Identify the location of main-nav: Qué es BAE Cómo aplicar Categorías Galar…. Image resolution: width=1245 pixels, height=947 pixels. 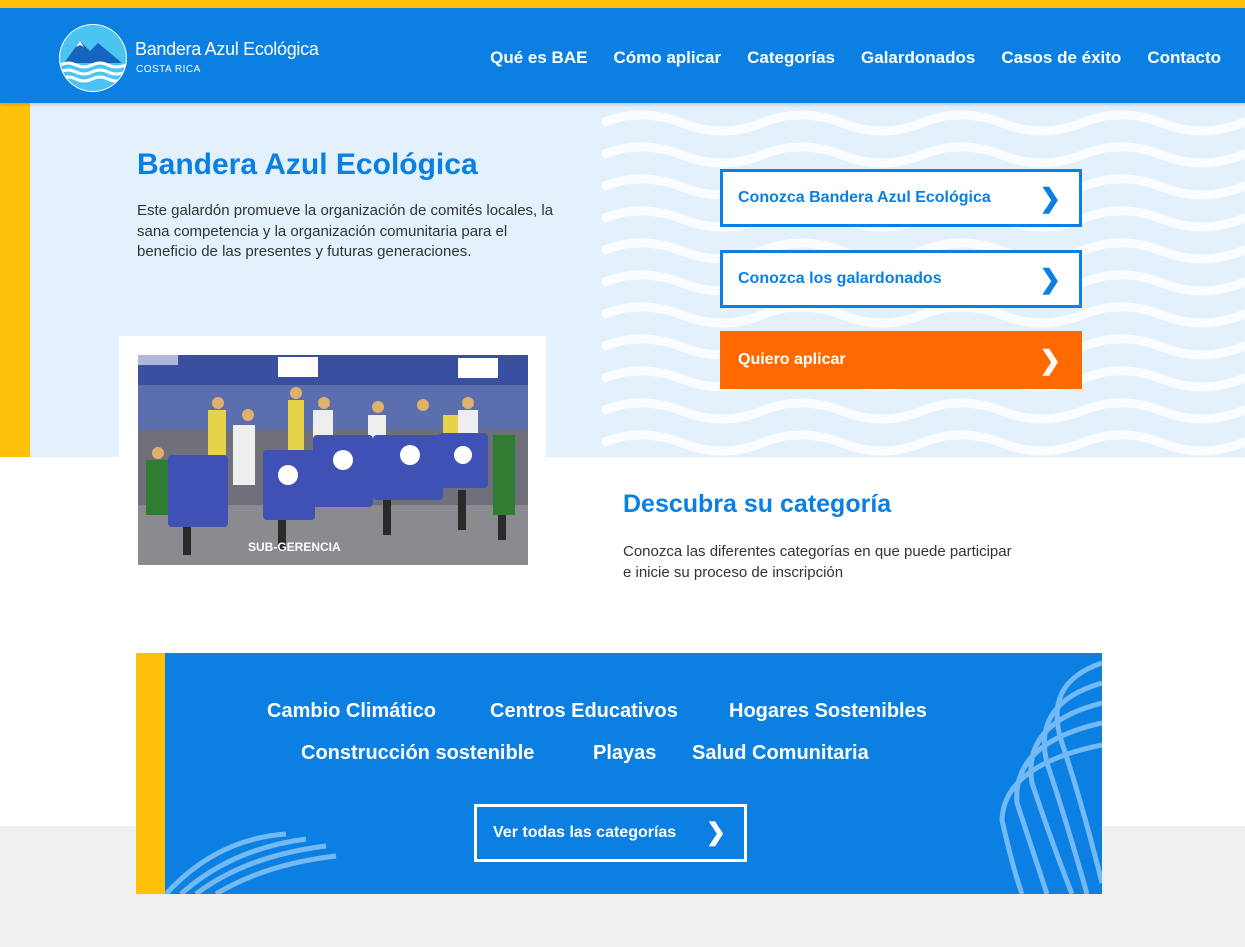
(842, 58).